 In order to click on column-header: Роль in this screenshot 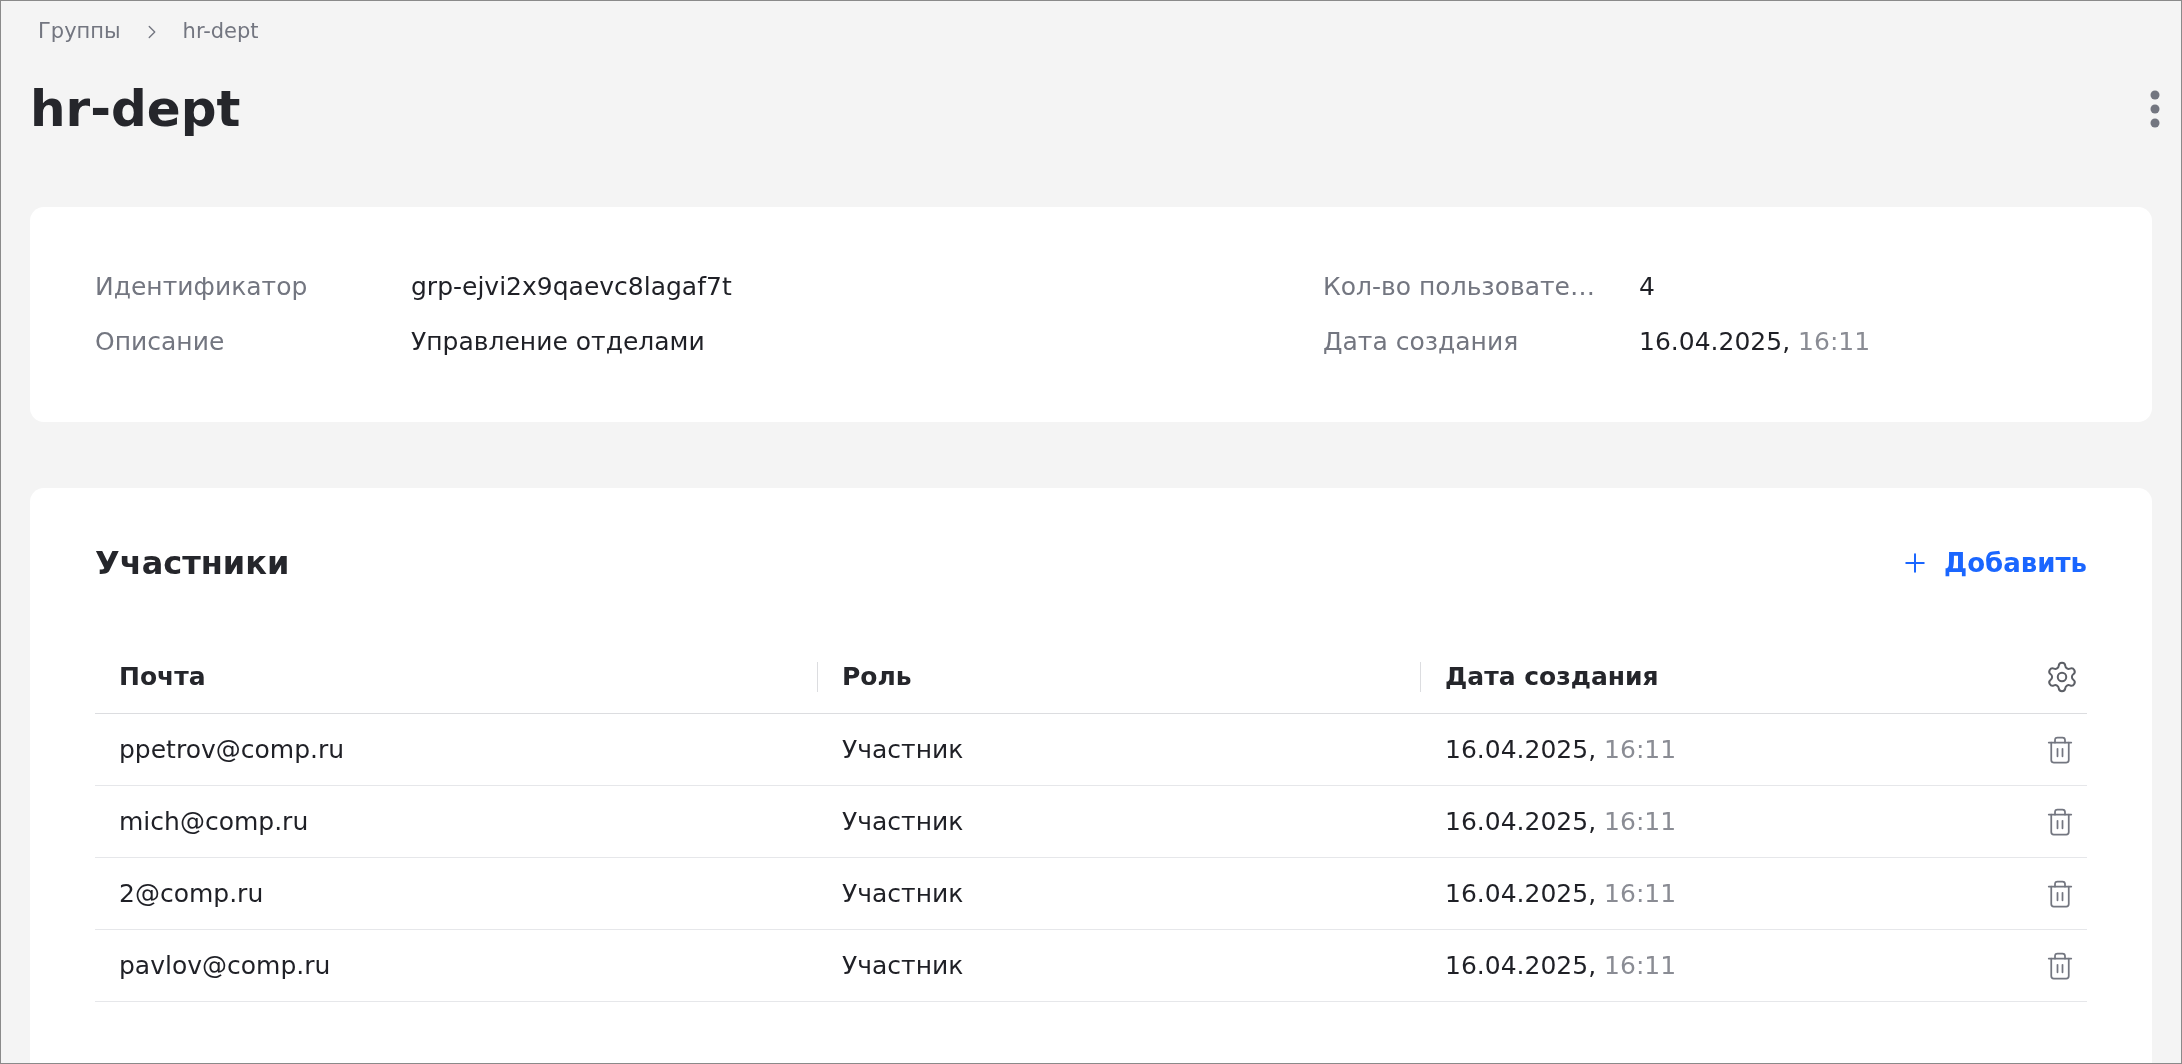, I will do `click(877, 676)`.